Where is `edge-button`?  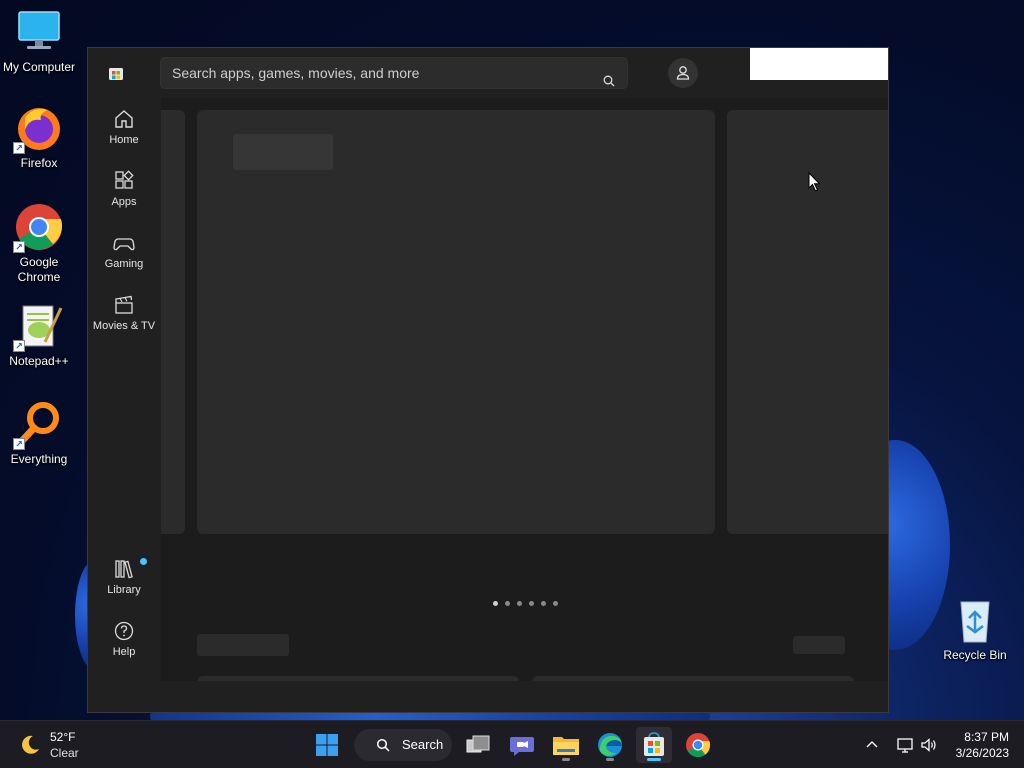 edge-button is located at coordinates (610, 745).